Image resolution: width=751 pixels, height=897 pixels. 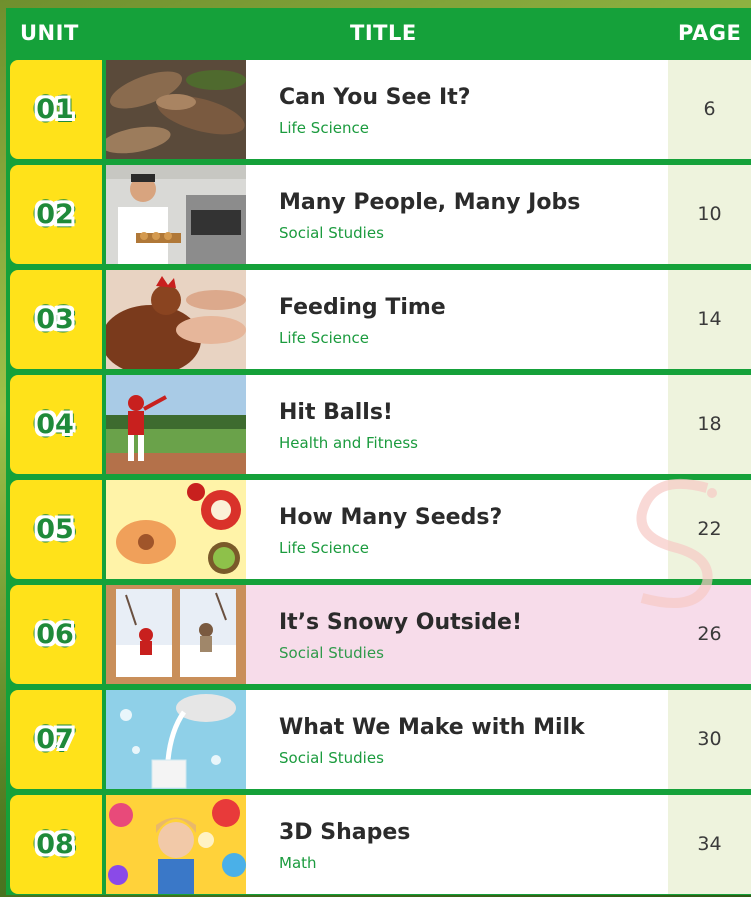 I want to click on unit-number: 05, so click(x=55, y=529).